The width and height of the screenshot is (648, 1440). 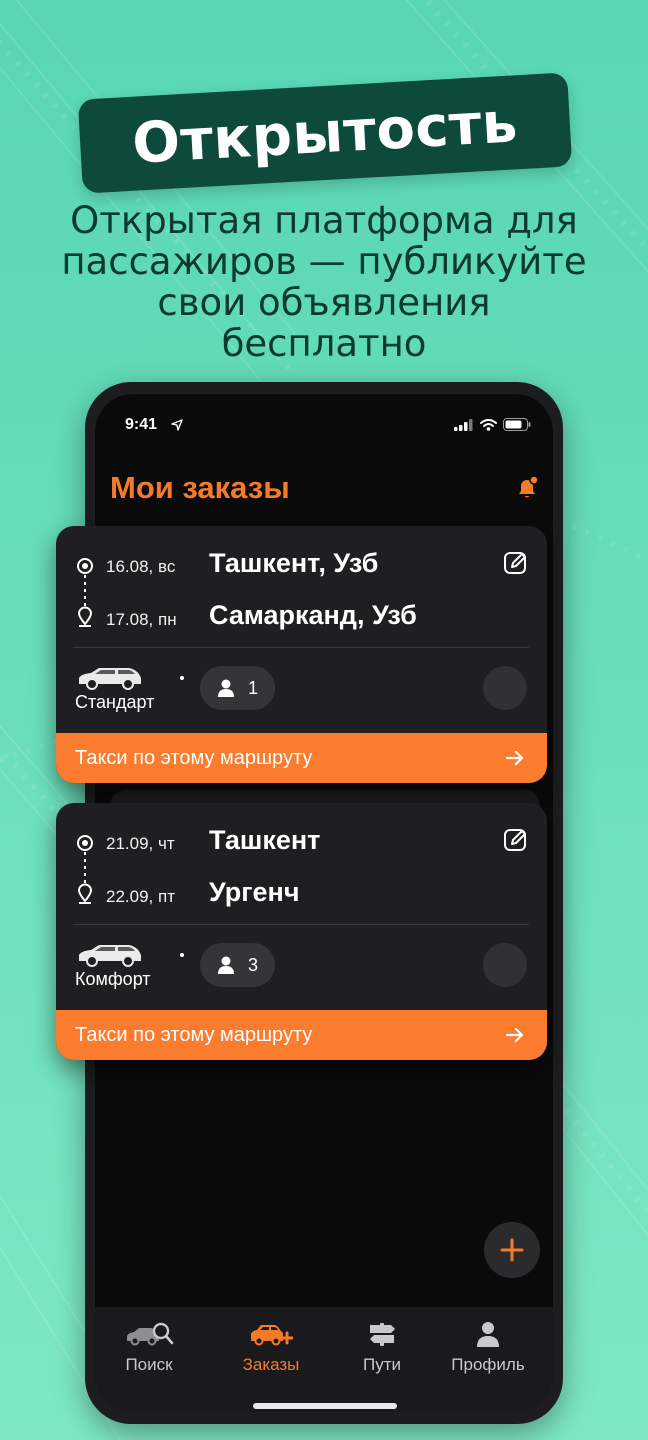 I want to click on wifi-icon, so click(x=488, y=424).